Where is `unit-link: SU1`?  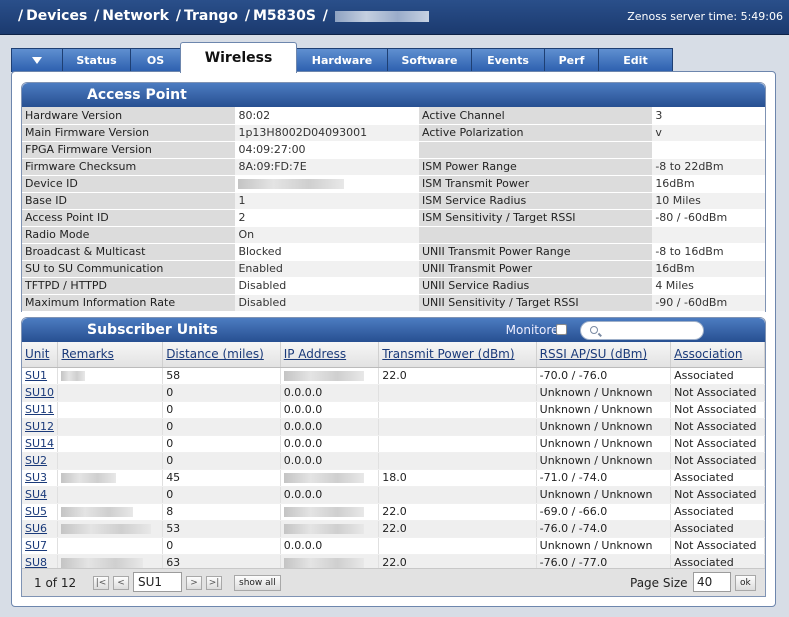 unit-link: SU1 is located at coordinates (36, 375).